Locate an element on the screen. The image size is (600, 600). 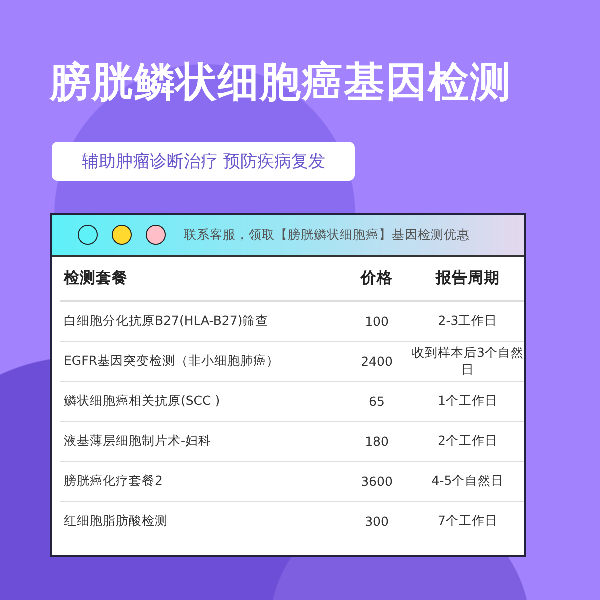
table-cell: 鳞状细胞癌相关抗原(SCC ) is located at coordinates (201, 402).